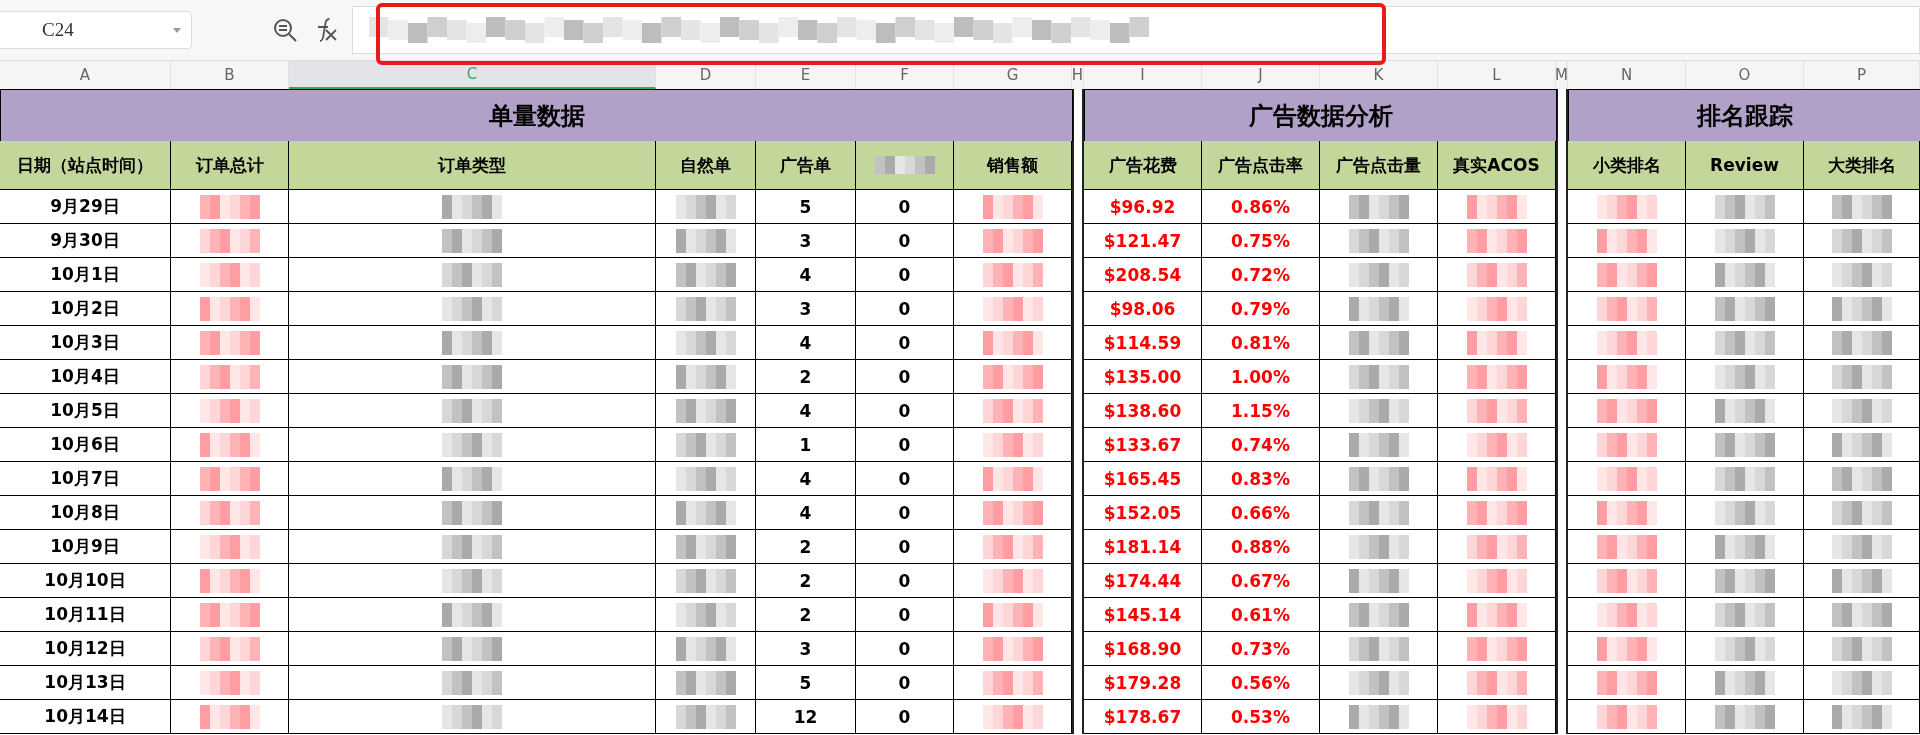  Describe the element at coordinates (1627, 75) in the screenshot. I see `column-header: N` at that location.